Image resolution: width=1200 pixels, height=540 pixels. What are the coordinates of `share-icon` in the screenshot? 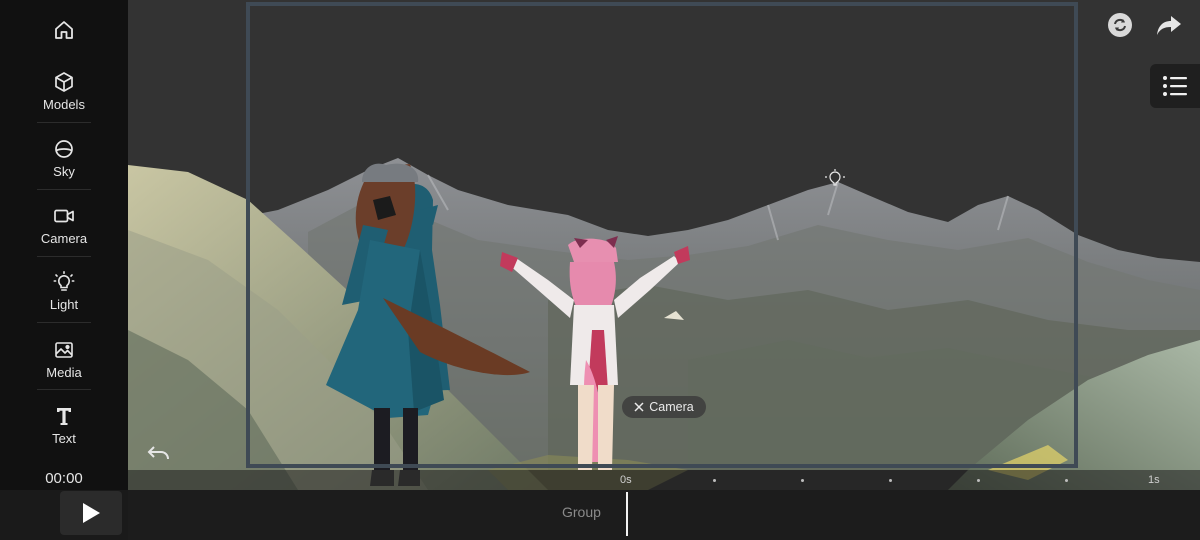 It's located at (1169, 25).